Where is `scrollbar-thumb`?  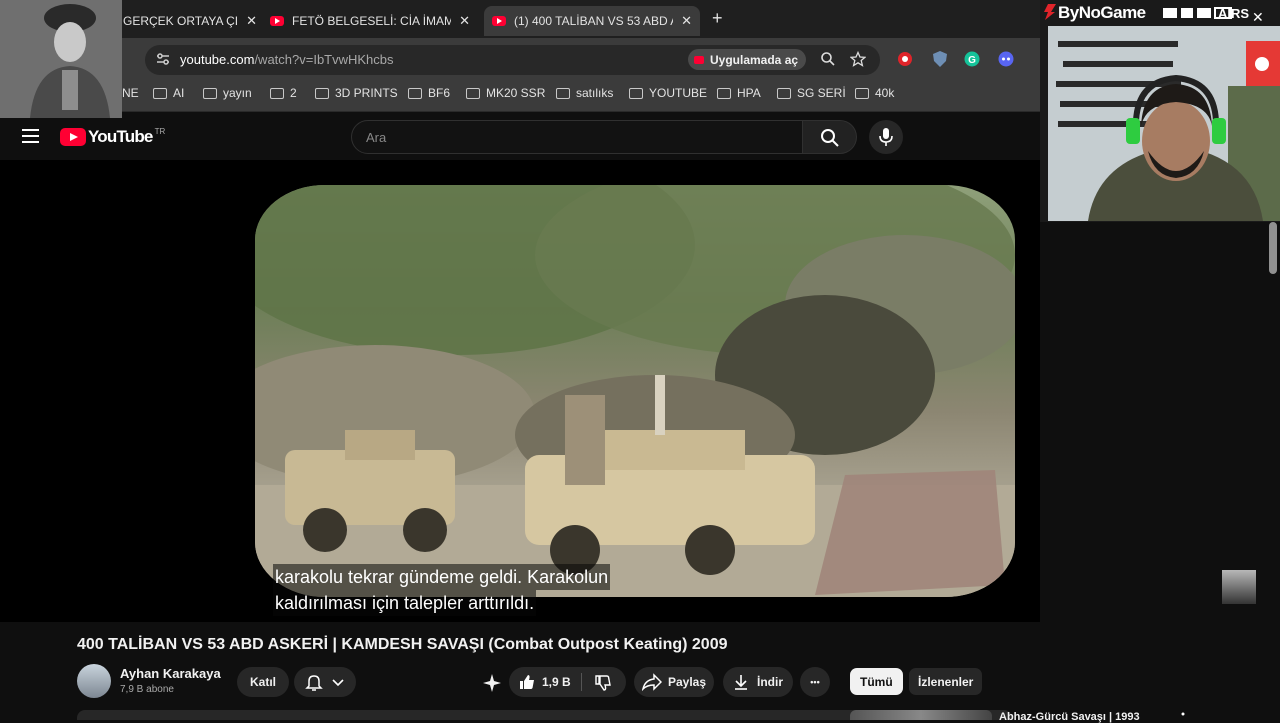 scrollbar-thumb is located at coordinates (1273, 248).